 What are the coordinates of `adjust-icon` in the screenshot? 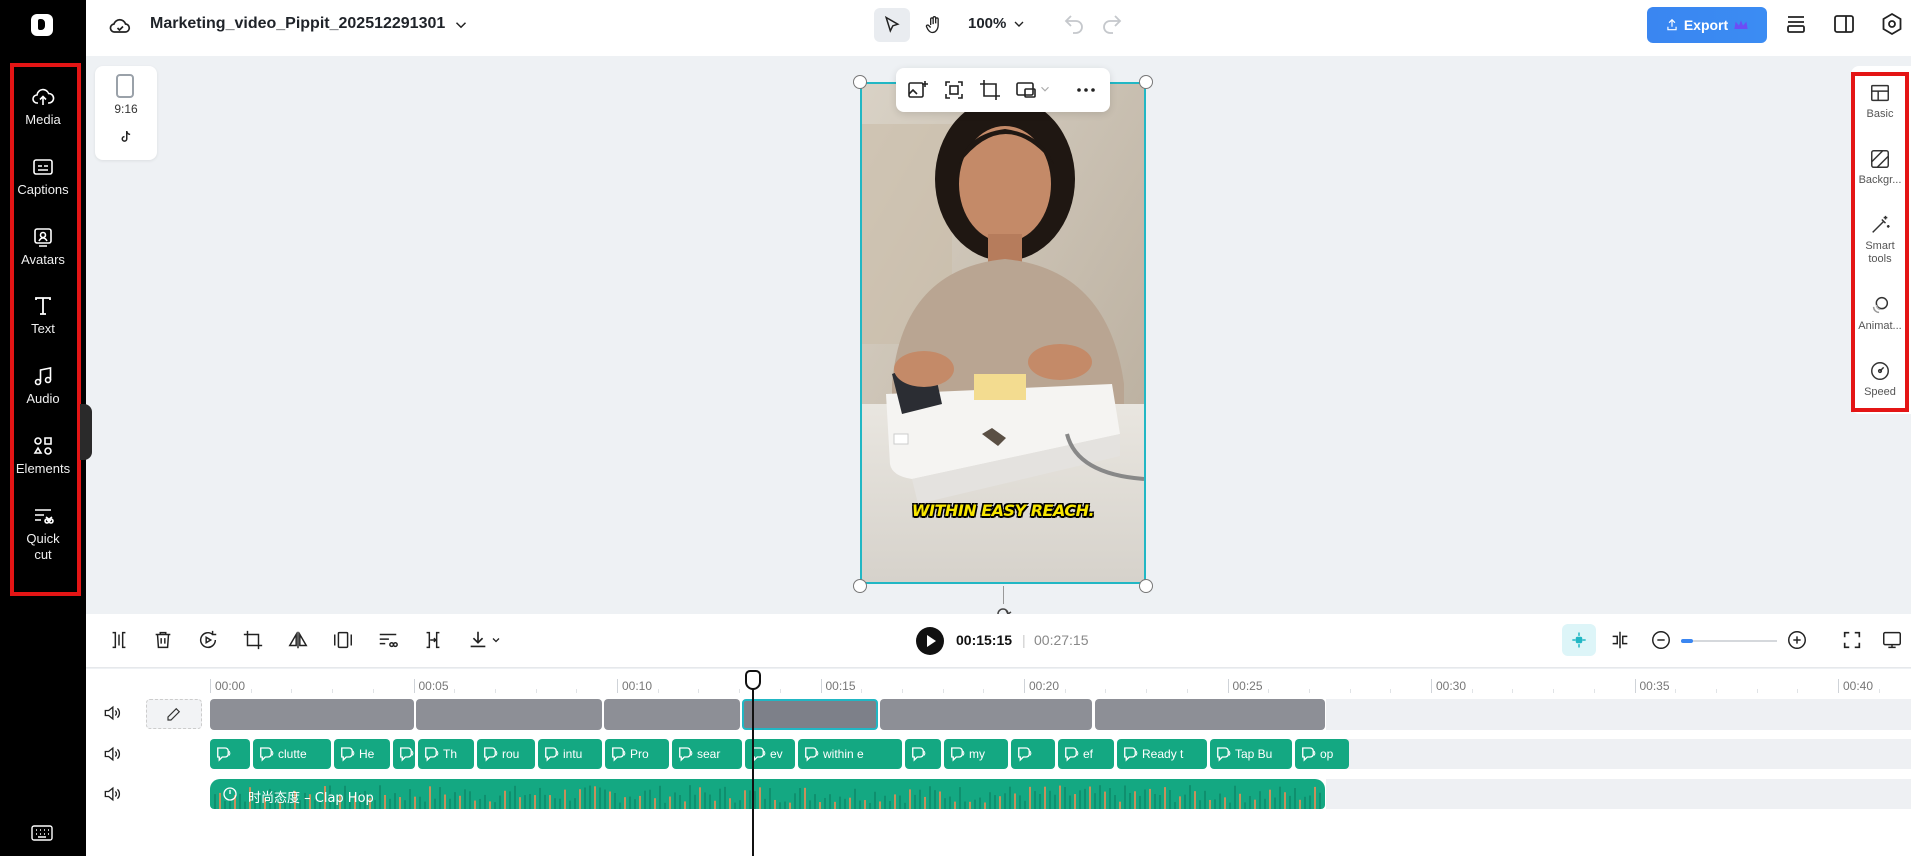 It's located at (388, 640).